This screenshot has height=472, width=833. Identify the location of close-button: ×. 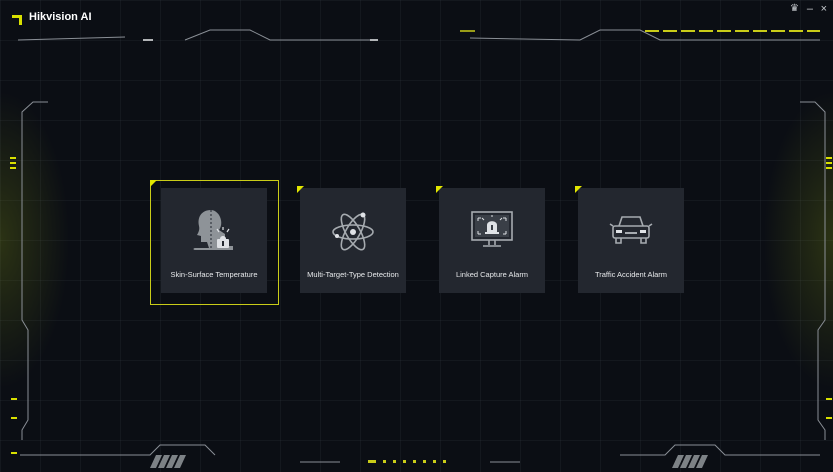
(824, 9).